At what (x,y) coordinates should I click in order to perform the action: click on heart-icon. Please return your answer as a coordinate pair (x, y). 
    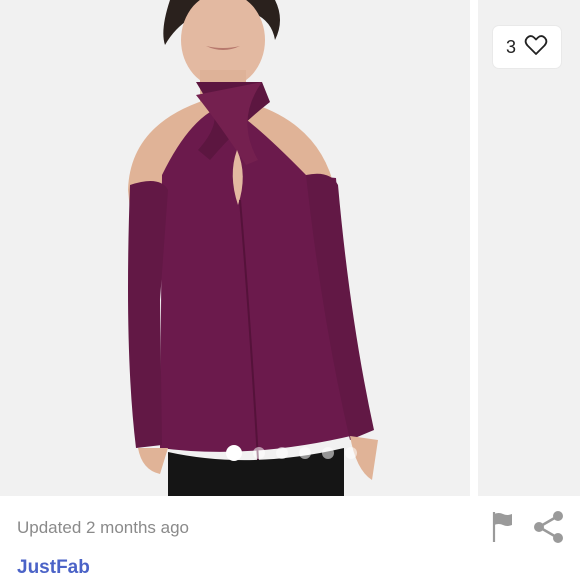
    Looking at the image, I should click on (536, 47).